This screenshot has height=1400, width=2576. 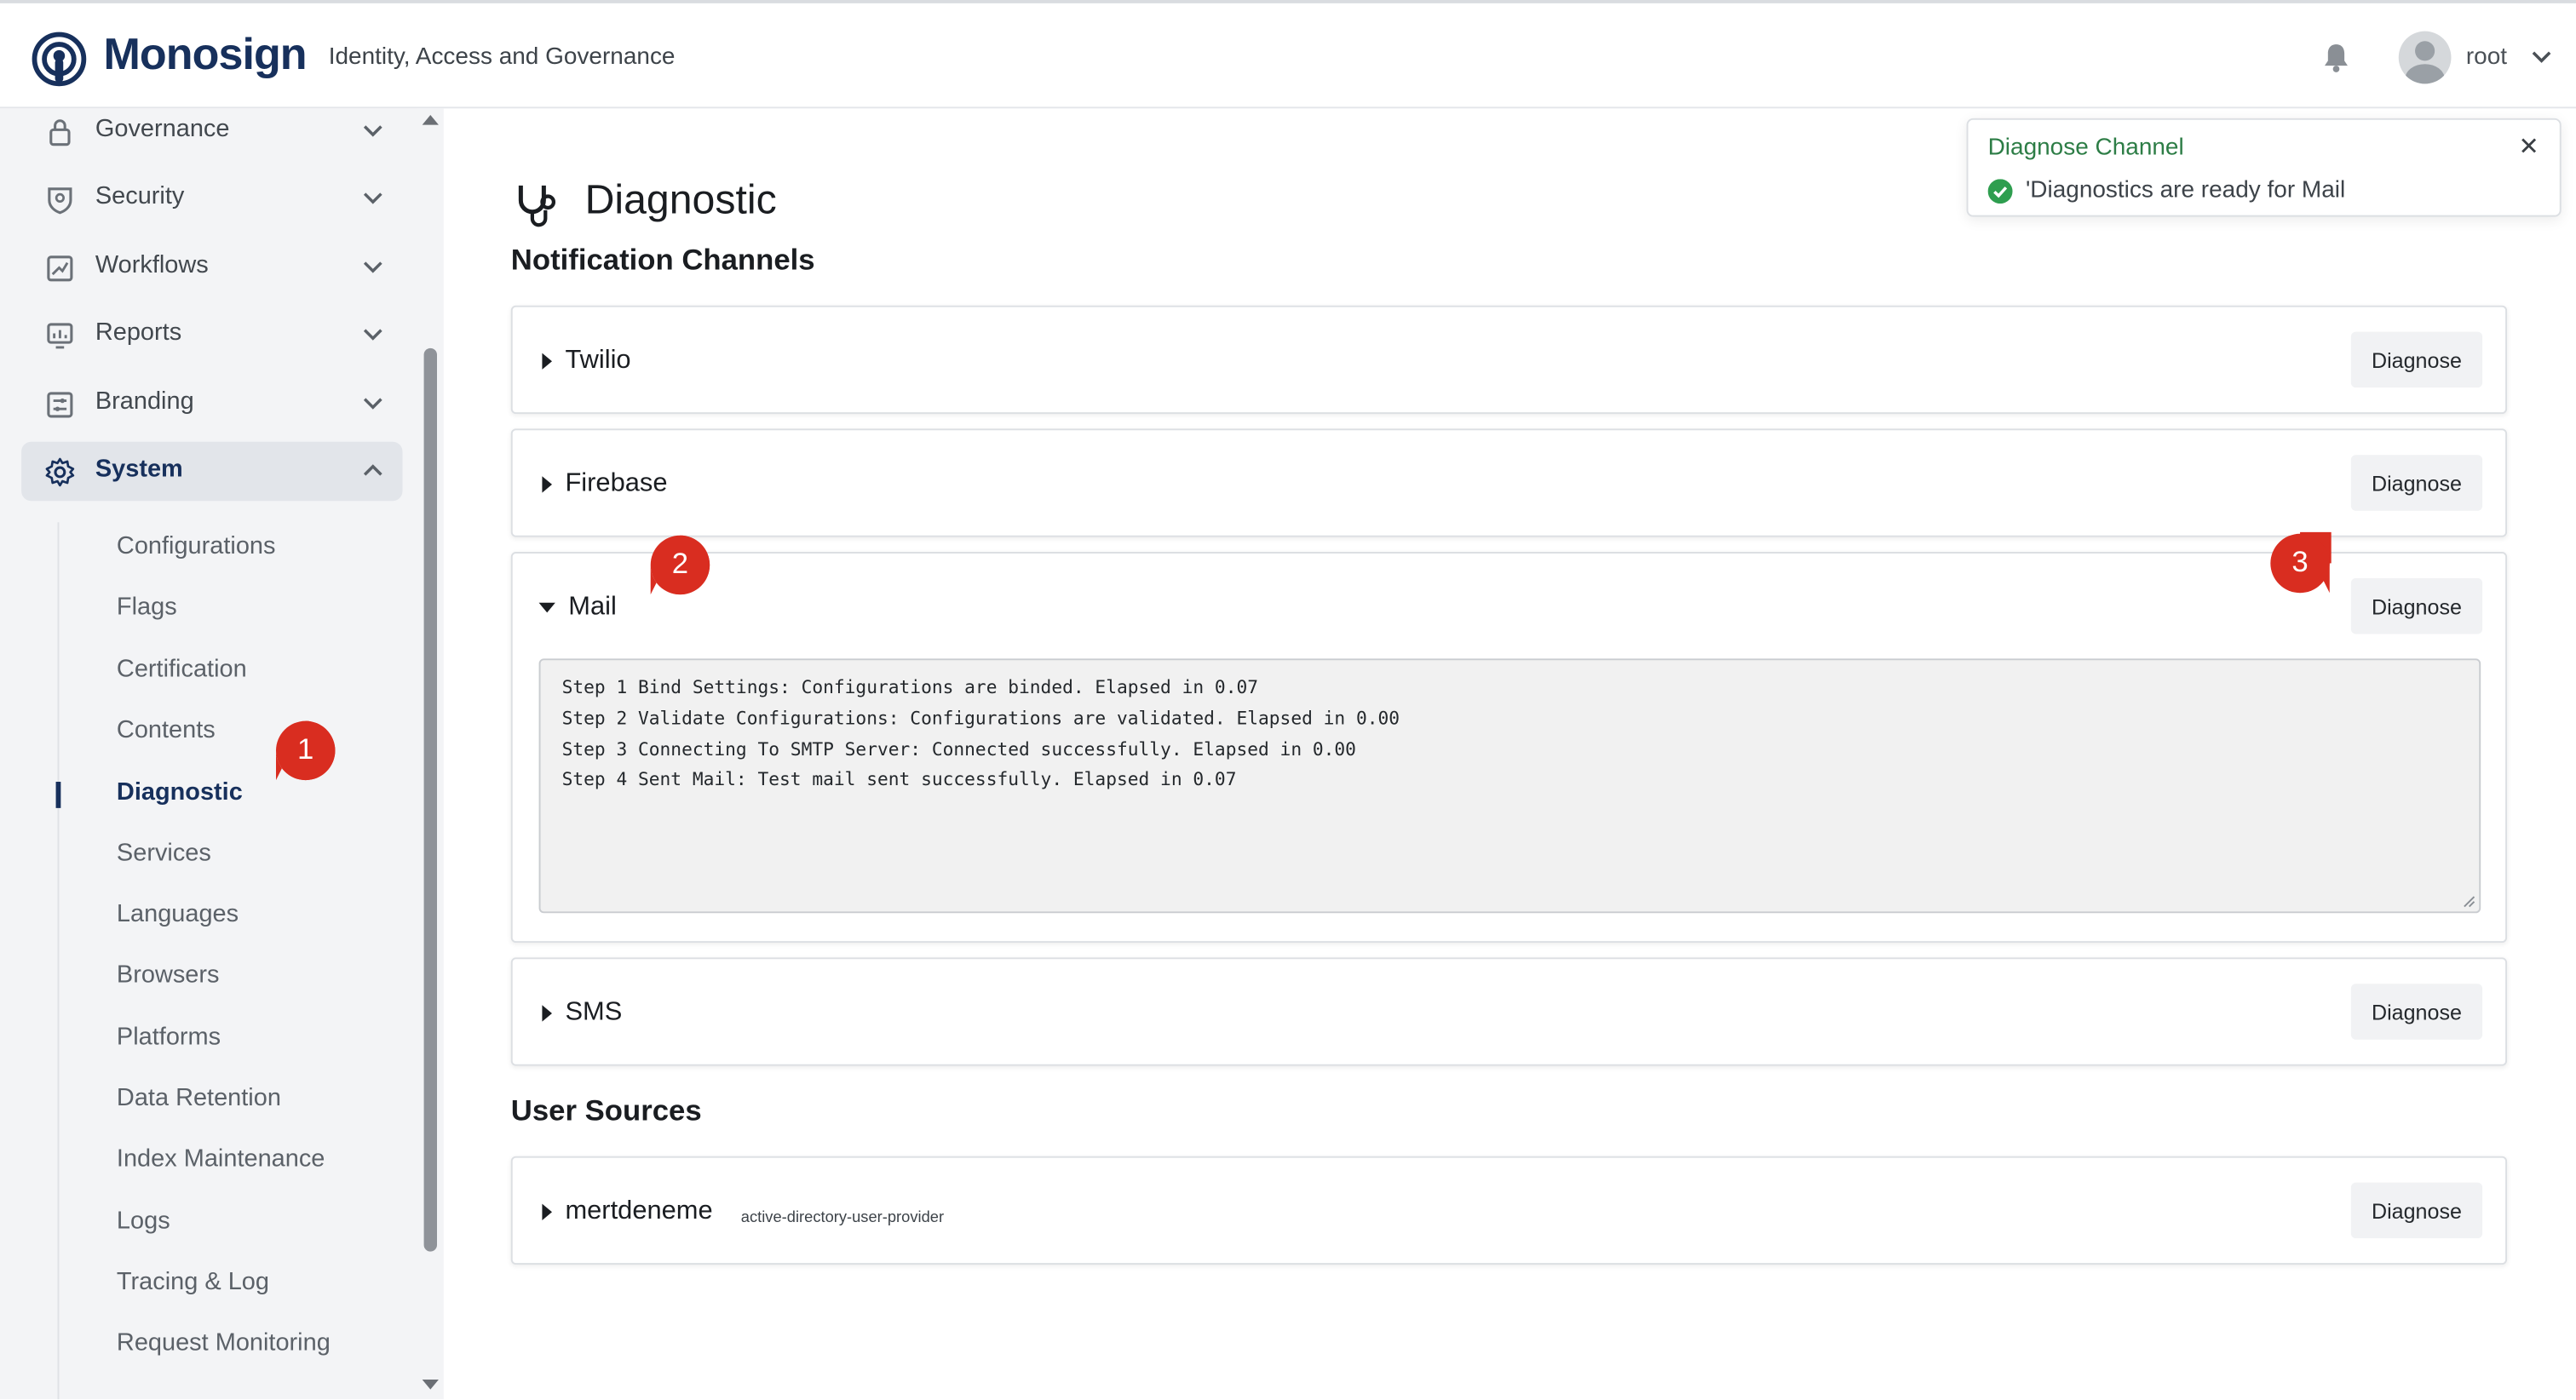 What do you see at coordinates (843, 1217) in the screenshot?
I see `user-source-type: active-directory-user-provider` at bounding box center [843, 1217].